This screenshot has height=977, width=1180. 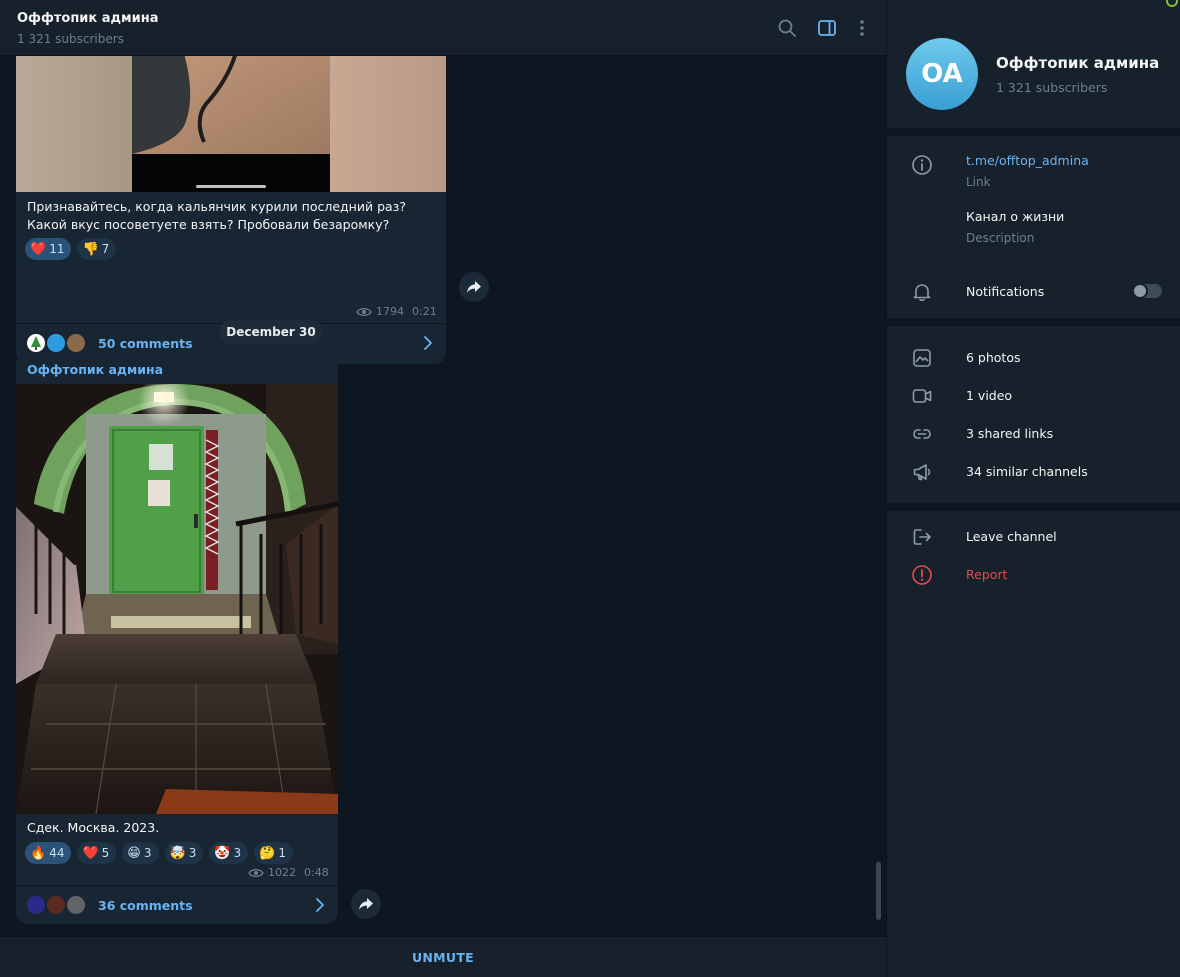 I want to click on channel-description: Канал о жизни, so click(x=1015, y=216).